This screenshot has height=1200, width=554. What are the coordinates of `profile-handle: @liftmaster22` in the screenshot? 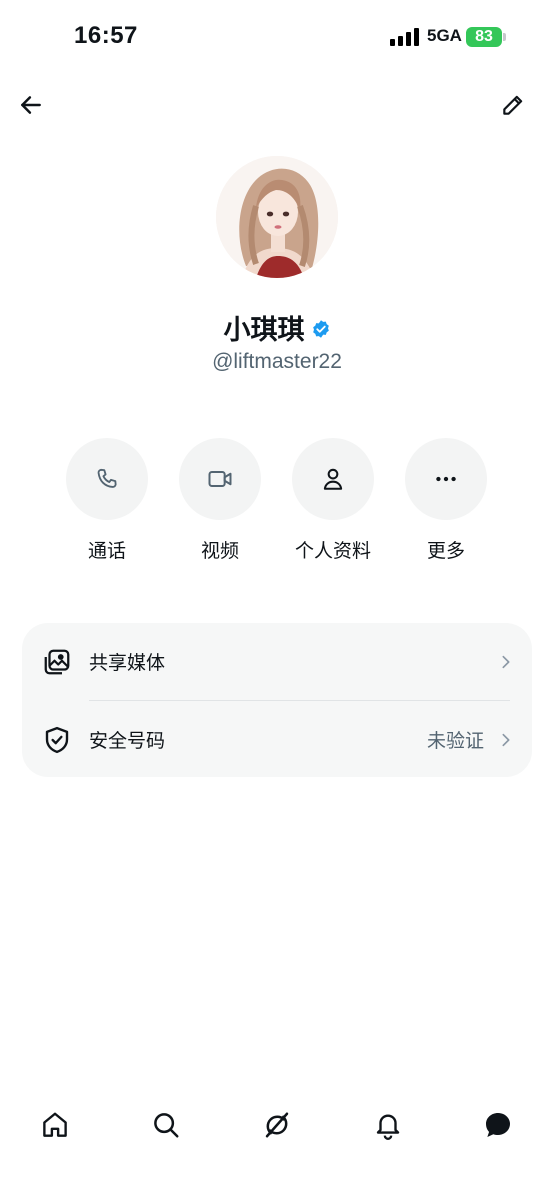 It's located at (277, 361).